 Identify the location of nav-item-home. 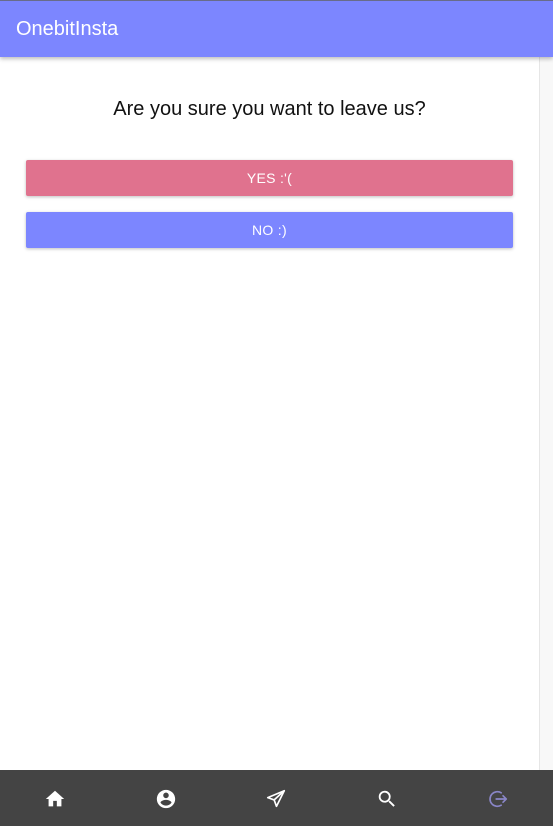
(55, 798).